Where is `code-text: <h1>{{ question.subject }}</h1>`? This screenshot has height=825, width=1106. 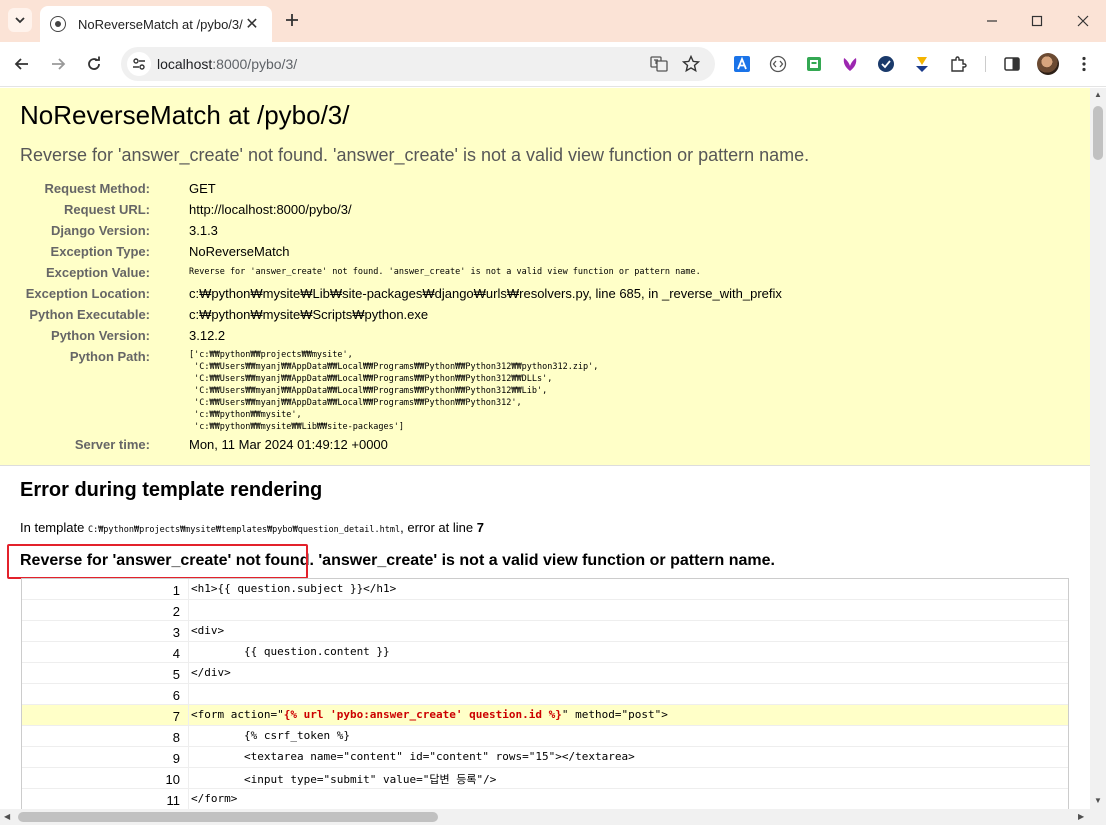
code-text: <h1>{{ question.subject }}</h1> is located at coordinates (293, 588).